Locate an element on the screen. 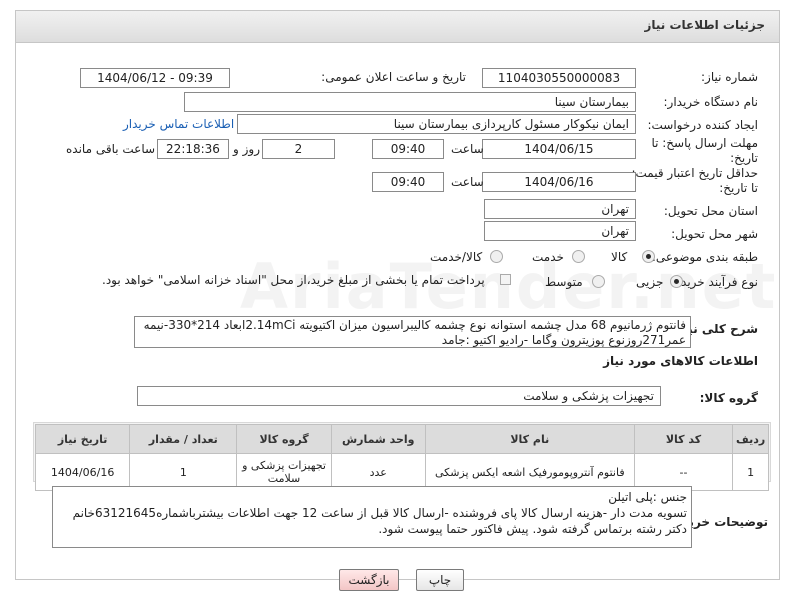  remaining-label: ساعت باقی مانده is located at coordinates (111, 149).